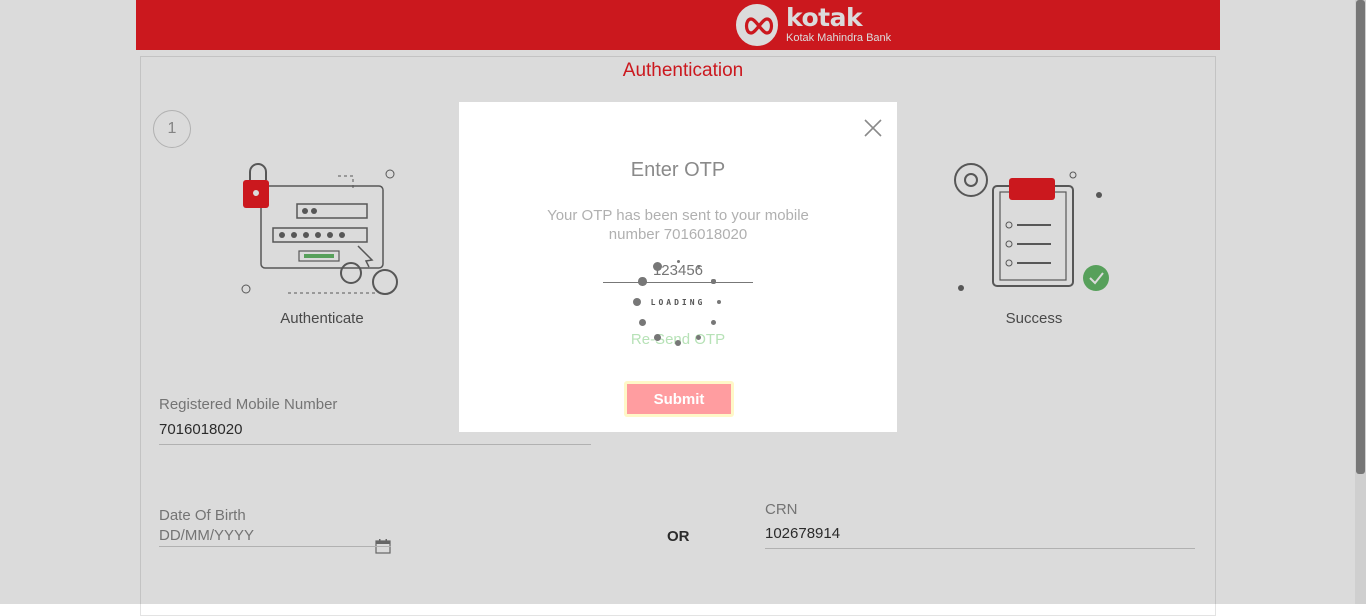 Image resolution: width=1366 pixels, height=616 pixels. Describe the element at coordinates (678, 170) in the screenshot. I see `modal-title: Enter OTP` at that location.